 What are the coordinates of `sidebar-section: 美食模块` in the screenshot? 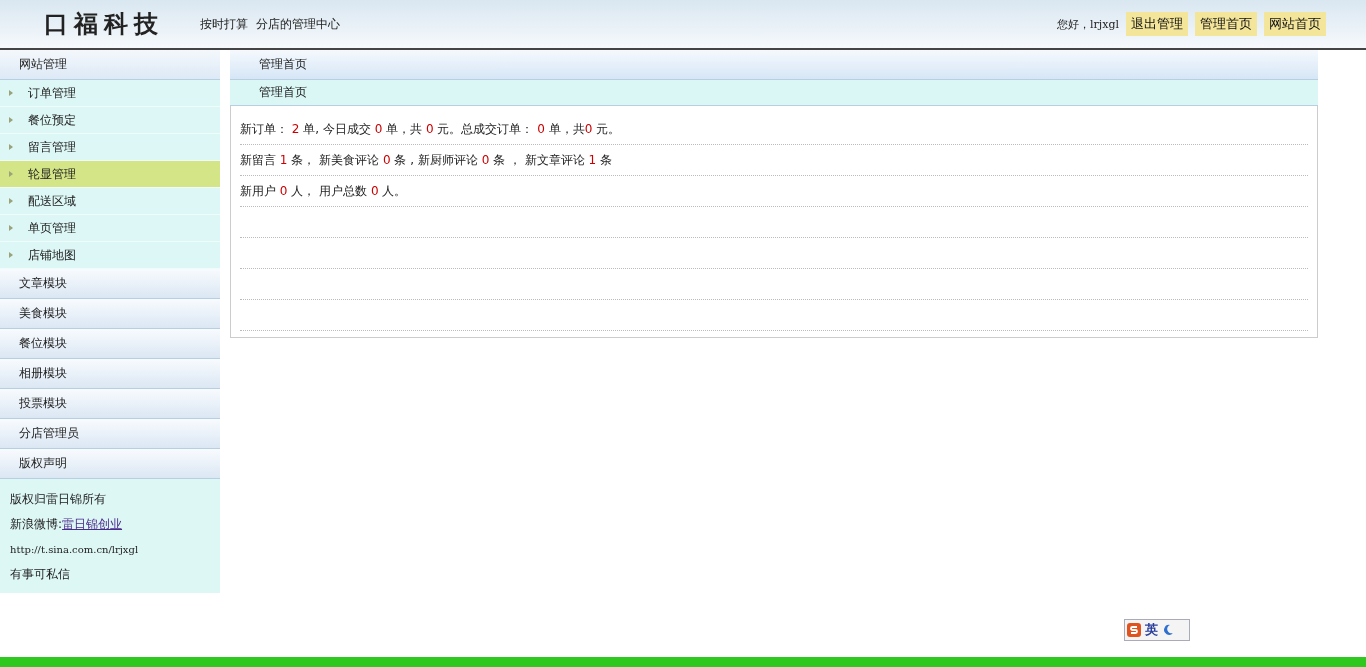 It's located at (110, 314).